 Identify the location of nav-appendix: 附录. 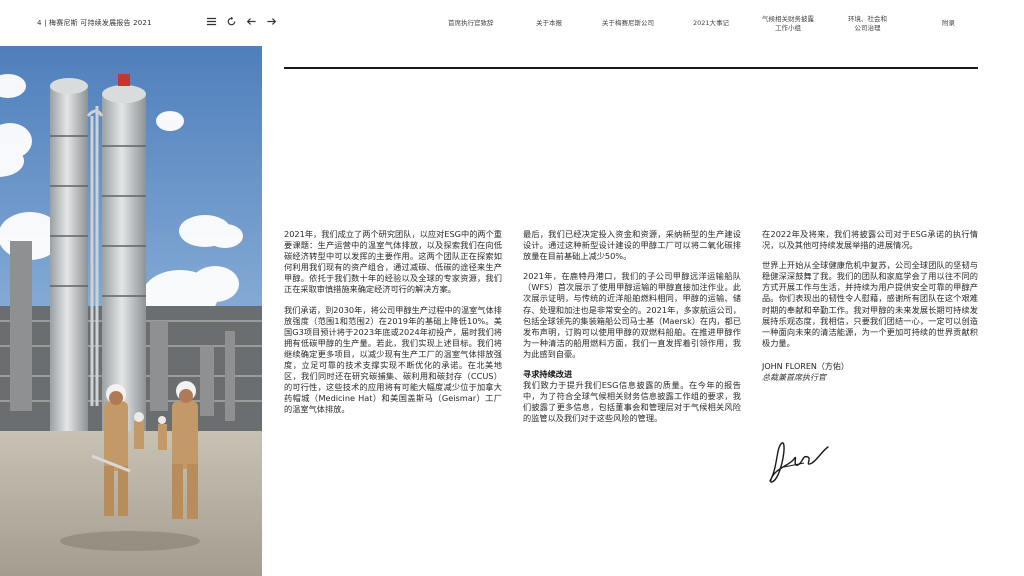
(948, 23).